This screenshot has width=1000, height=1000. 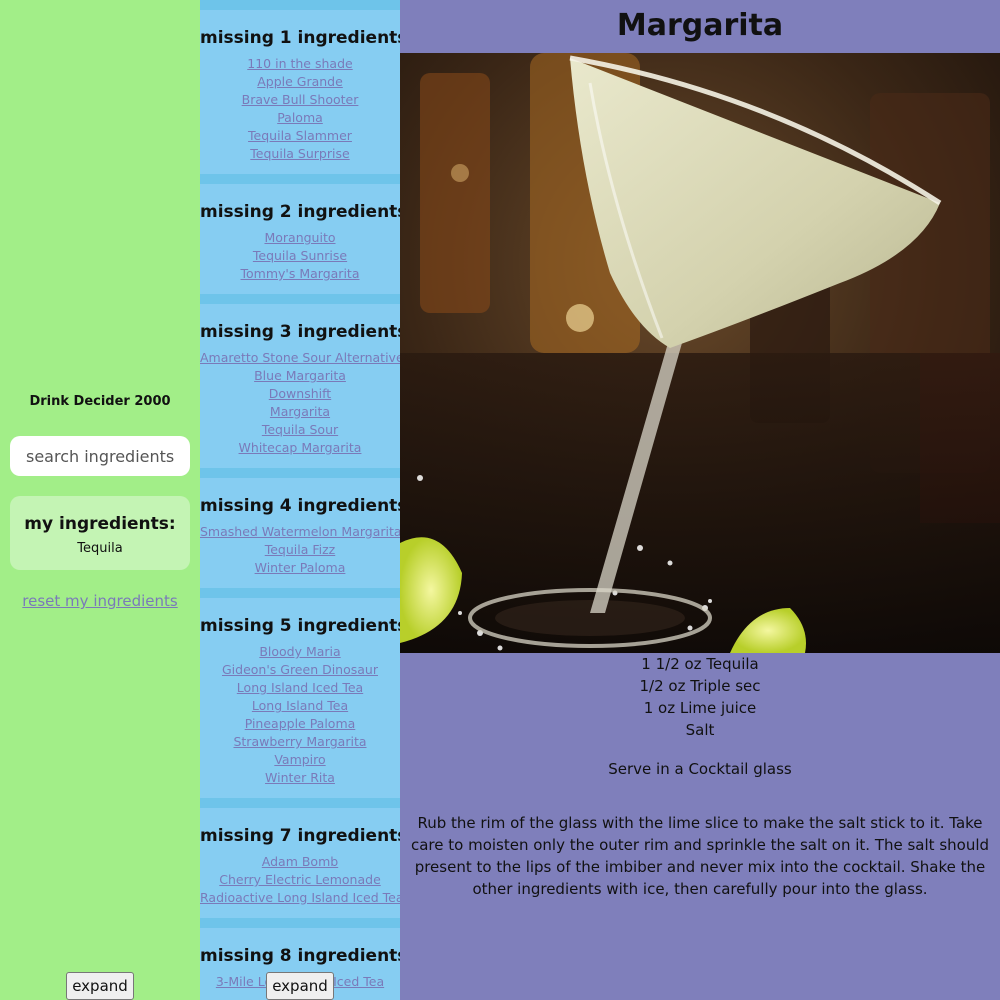 I want to click on missing-group-title: missing 5 ingredients, so click(x=300, y=626).